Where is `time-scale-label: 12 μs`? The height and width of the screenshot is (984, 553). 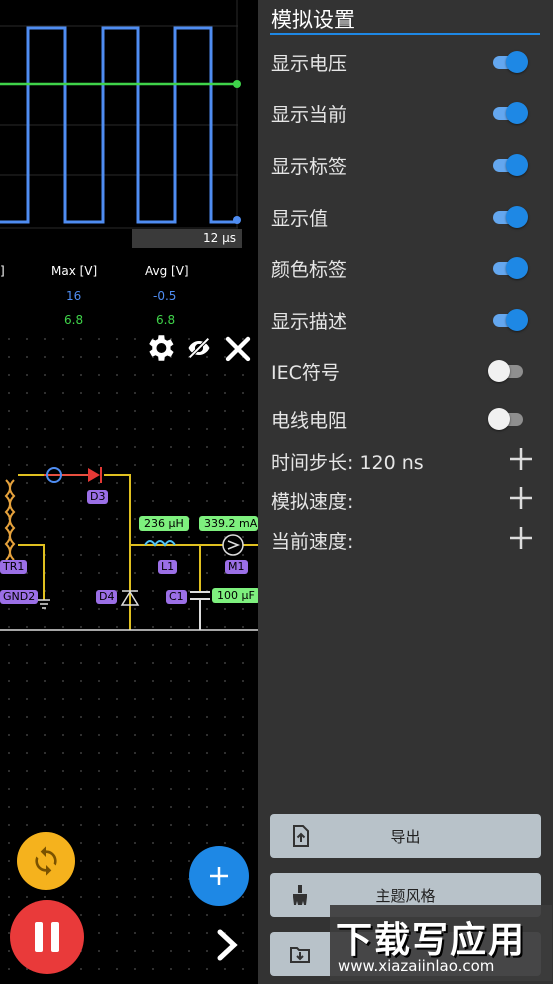 time-scale-label: 12 μs is located at coordinates (187, 238).